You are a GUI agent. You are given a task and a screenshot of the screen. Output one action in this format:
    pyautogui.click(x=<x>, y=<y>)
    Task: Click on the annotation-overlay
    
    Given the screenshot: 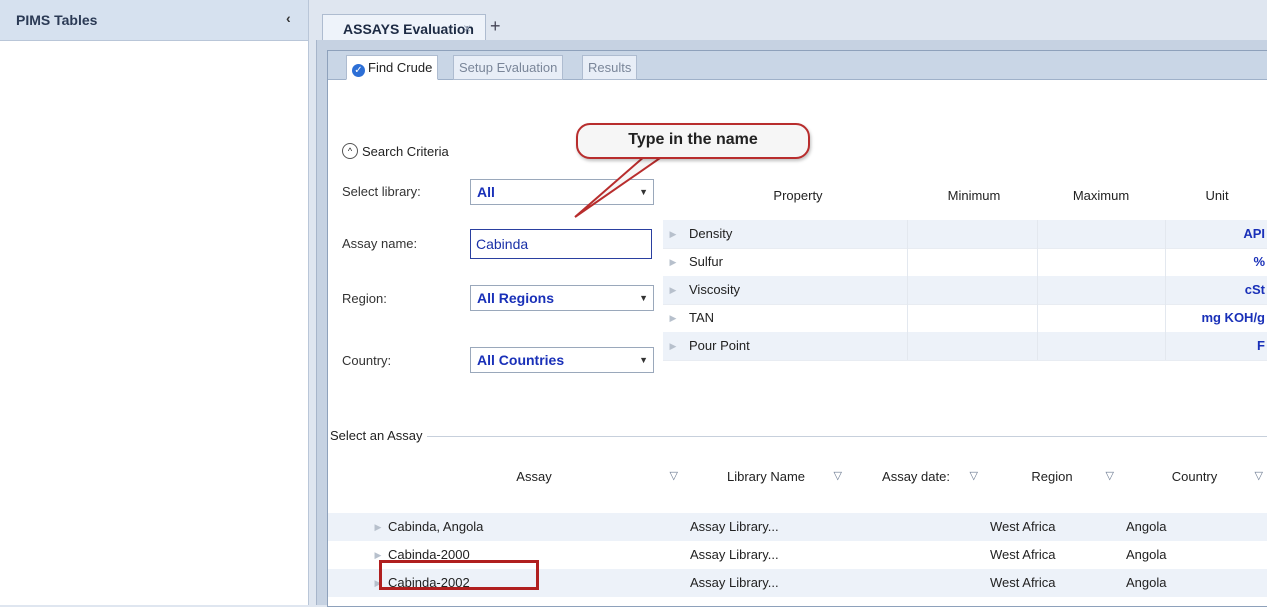 What is the action you would take?
    pyautogui.click(x=620, y=186)
    